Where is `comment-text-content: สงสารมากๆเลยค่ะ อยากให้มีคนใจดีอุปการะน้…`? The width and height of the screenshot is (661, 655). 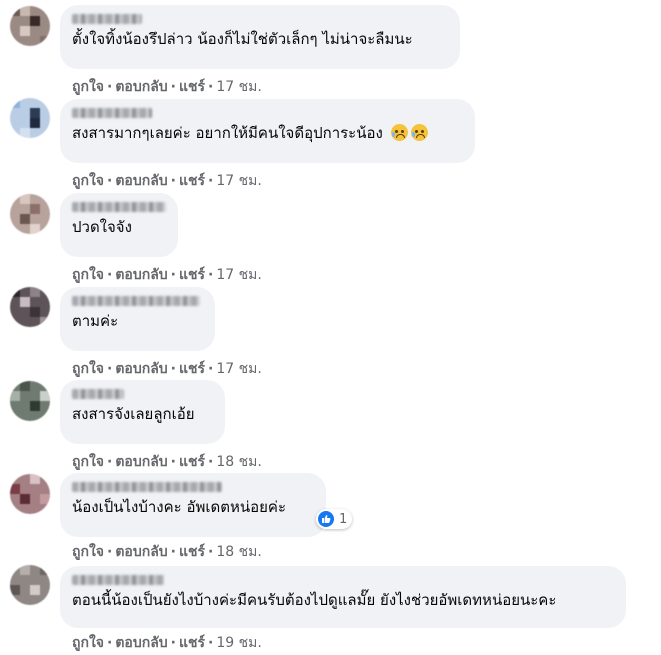 comment-text-content: สงสารมากๆเลยค่ะ อยากให้มีคนใจดีอุปการะน้… is located at coordinates (227, 133).